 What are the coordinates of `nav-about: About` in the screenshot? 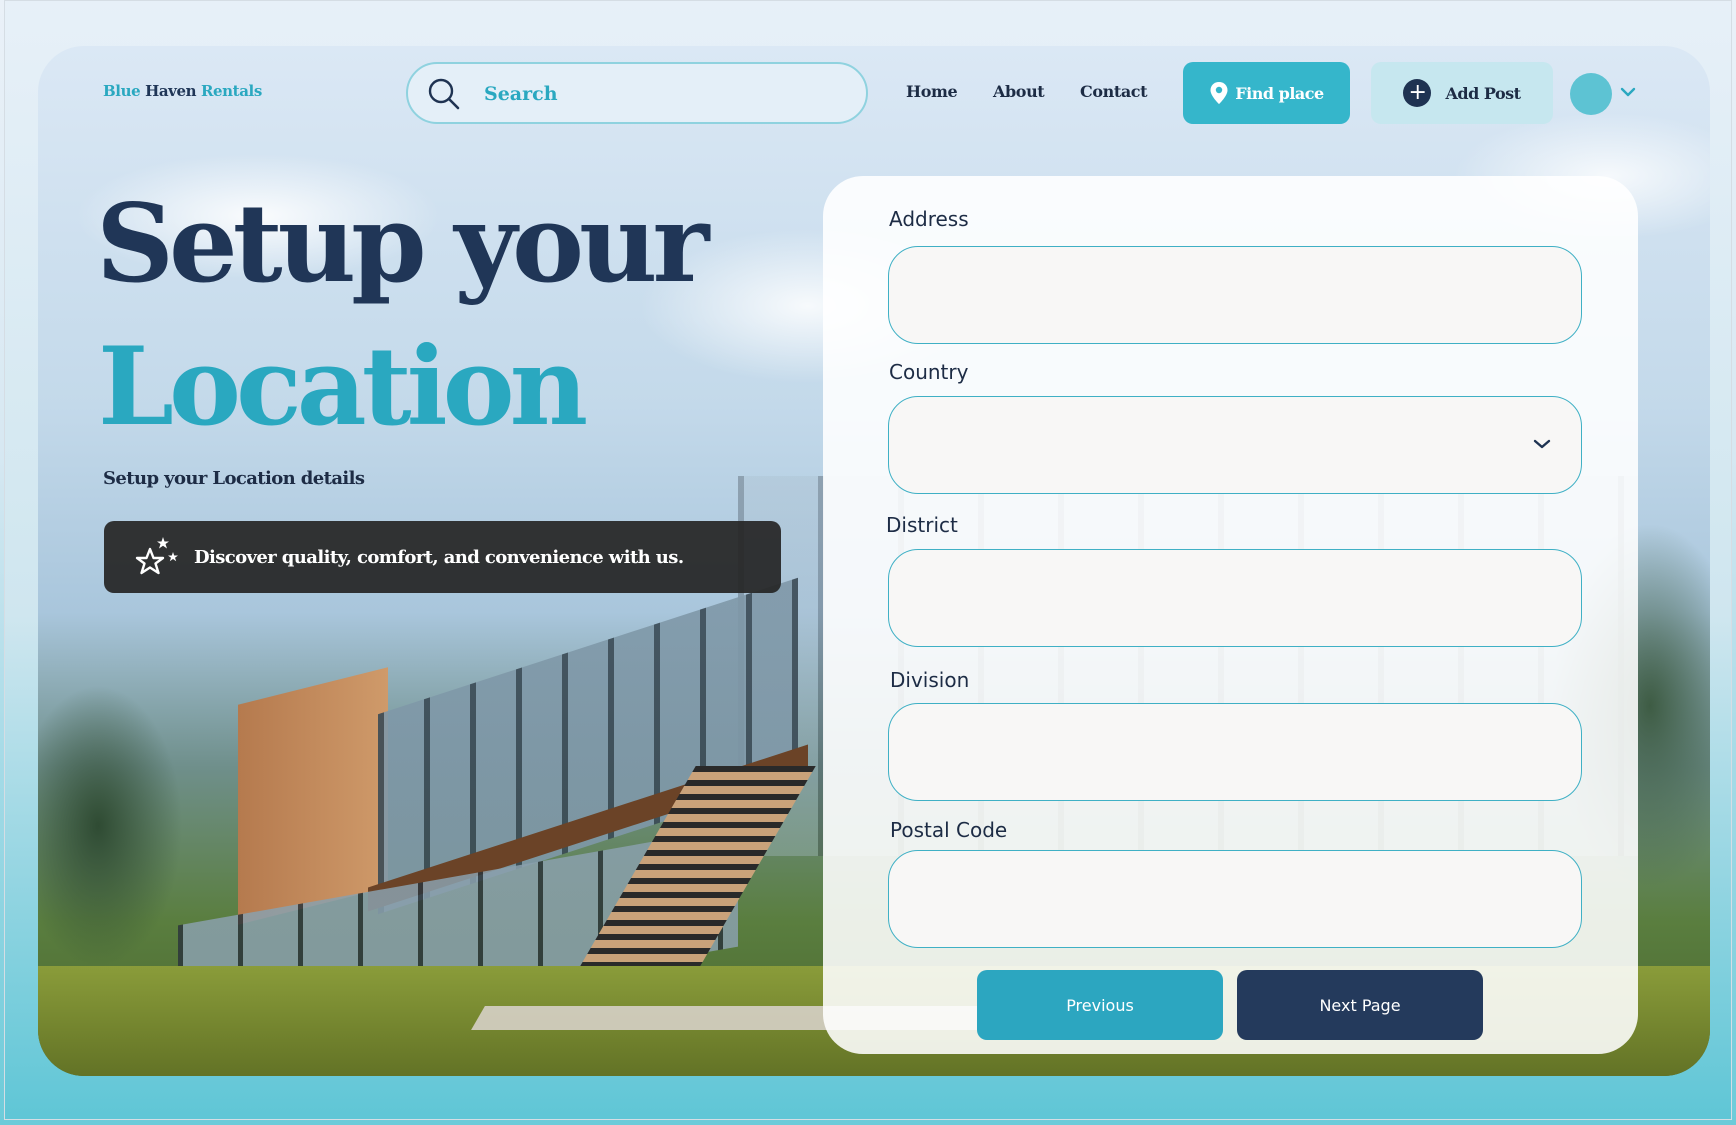 It's located at (1019, 91).